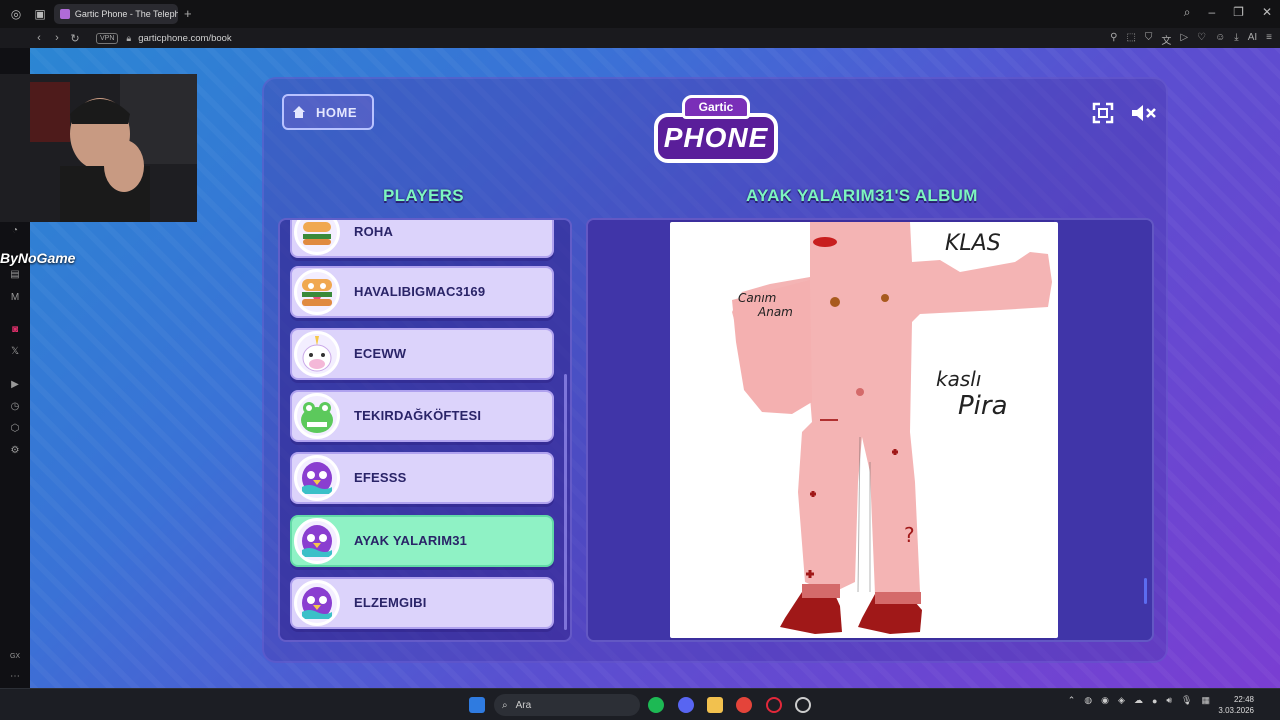 This screenshot has height=720, width=1280. What do you see at coordinates (686, 705) in the screenshot?
I see `discord-icon` at bounding box center [686, 705].